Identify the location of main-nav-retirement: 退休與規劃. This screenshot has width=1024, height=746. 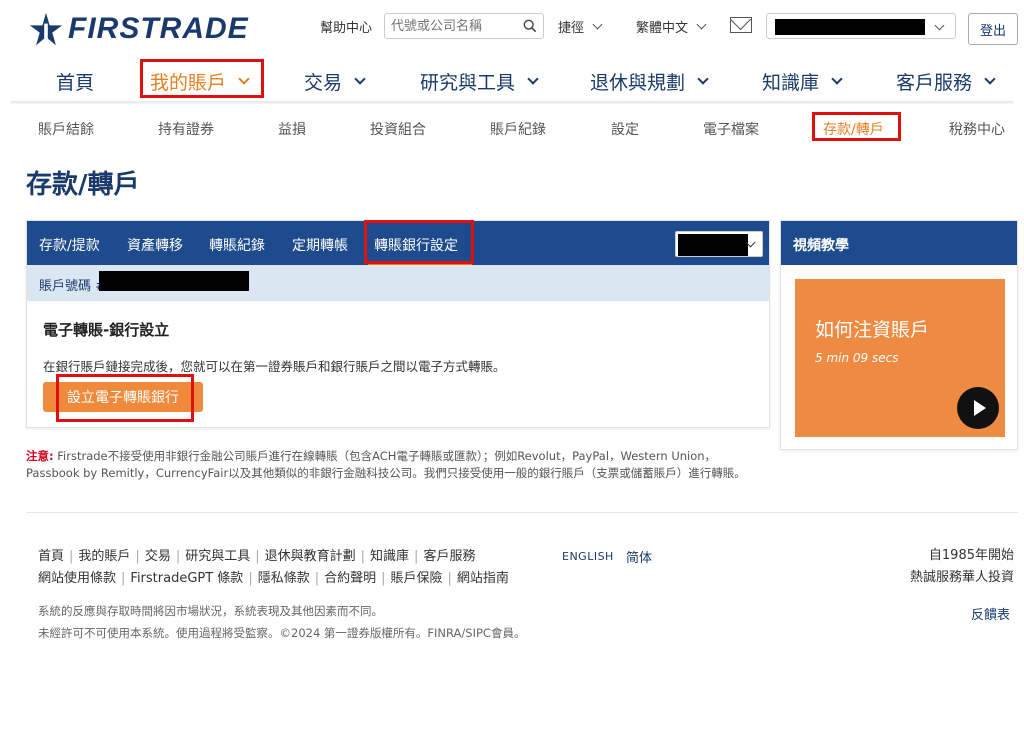
(649, 81).